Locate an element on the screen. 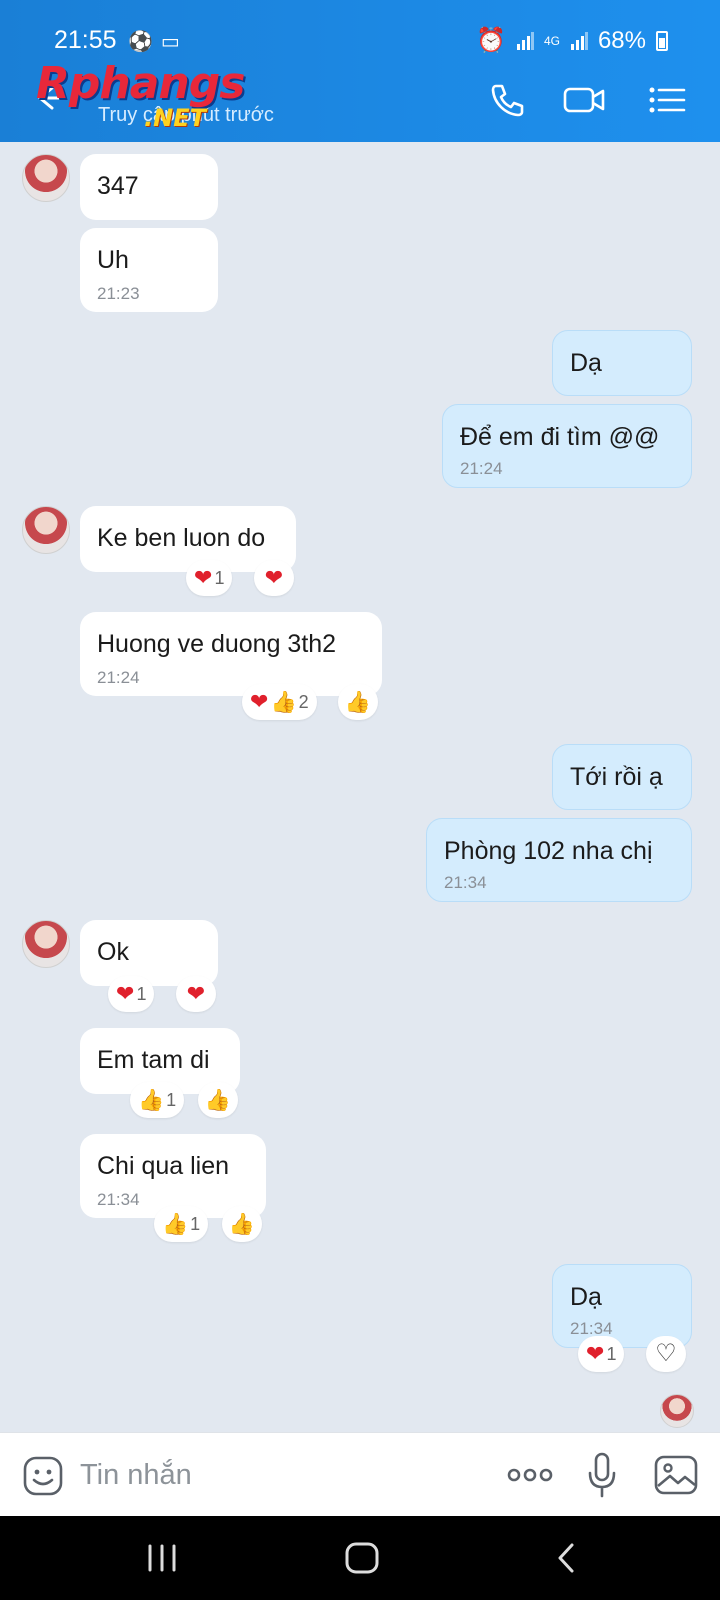 The image size is (720, 1600). message-bubble: Uh 21:23 is located at coordinates (149, 270).